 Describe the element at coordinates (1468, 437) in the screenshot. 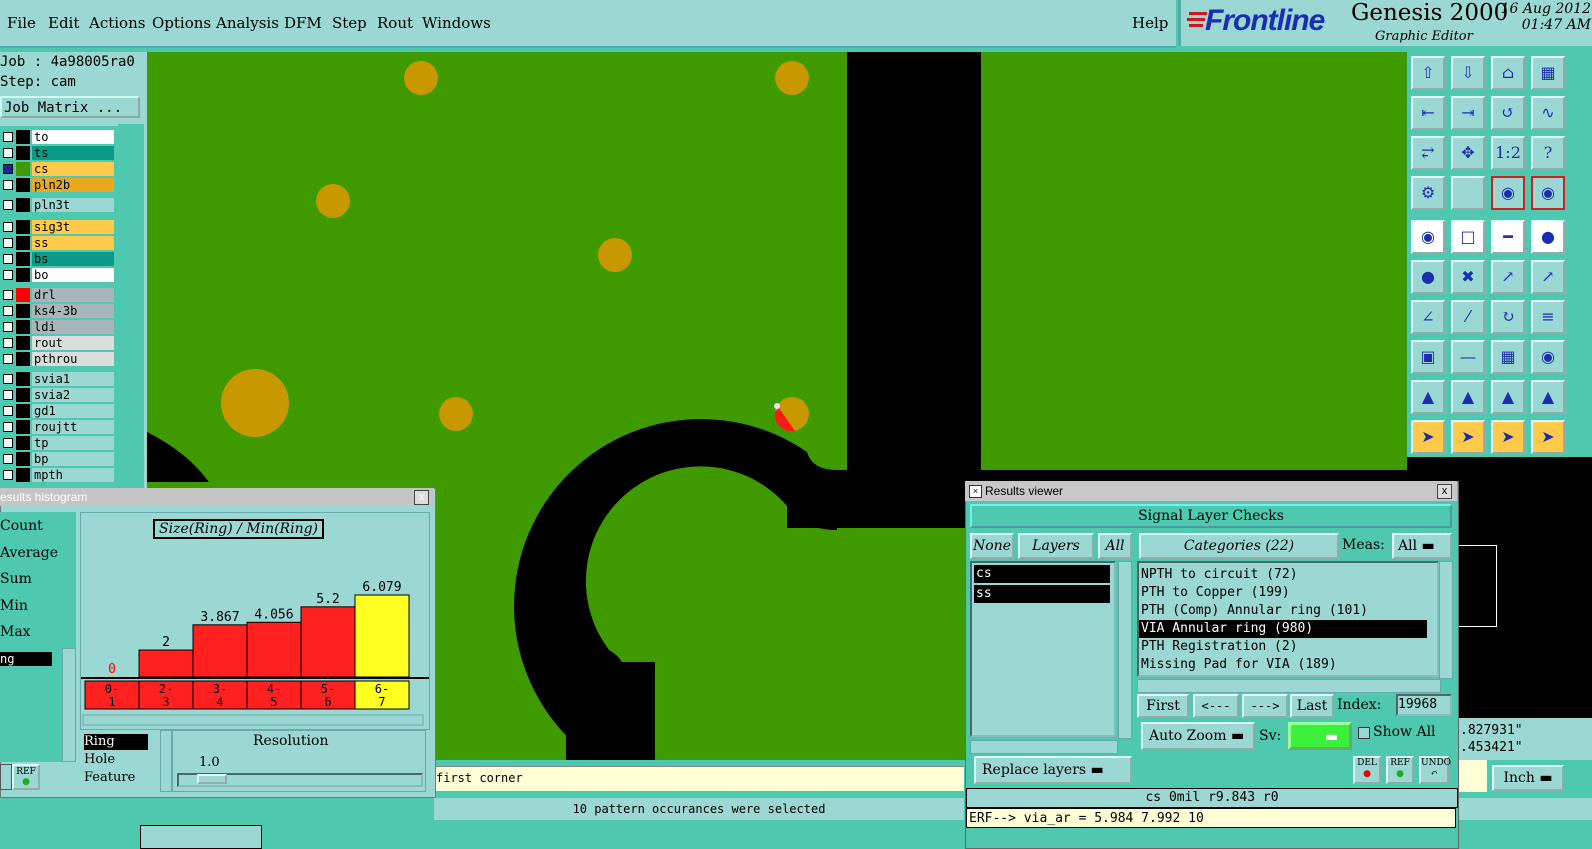

I see `select2-icon: ➤` at that location.